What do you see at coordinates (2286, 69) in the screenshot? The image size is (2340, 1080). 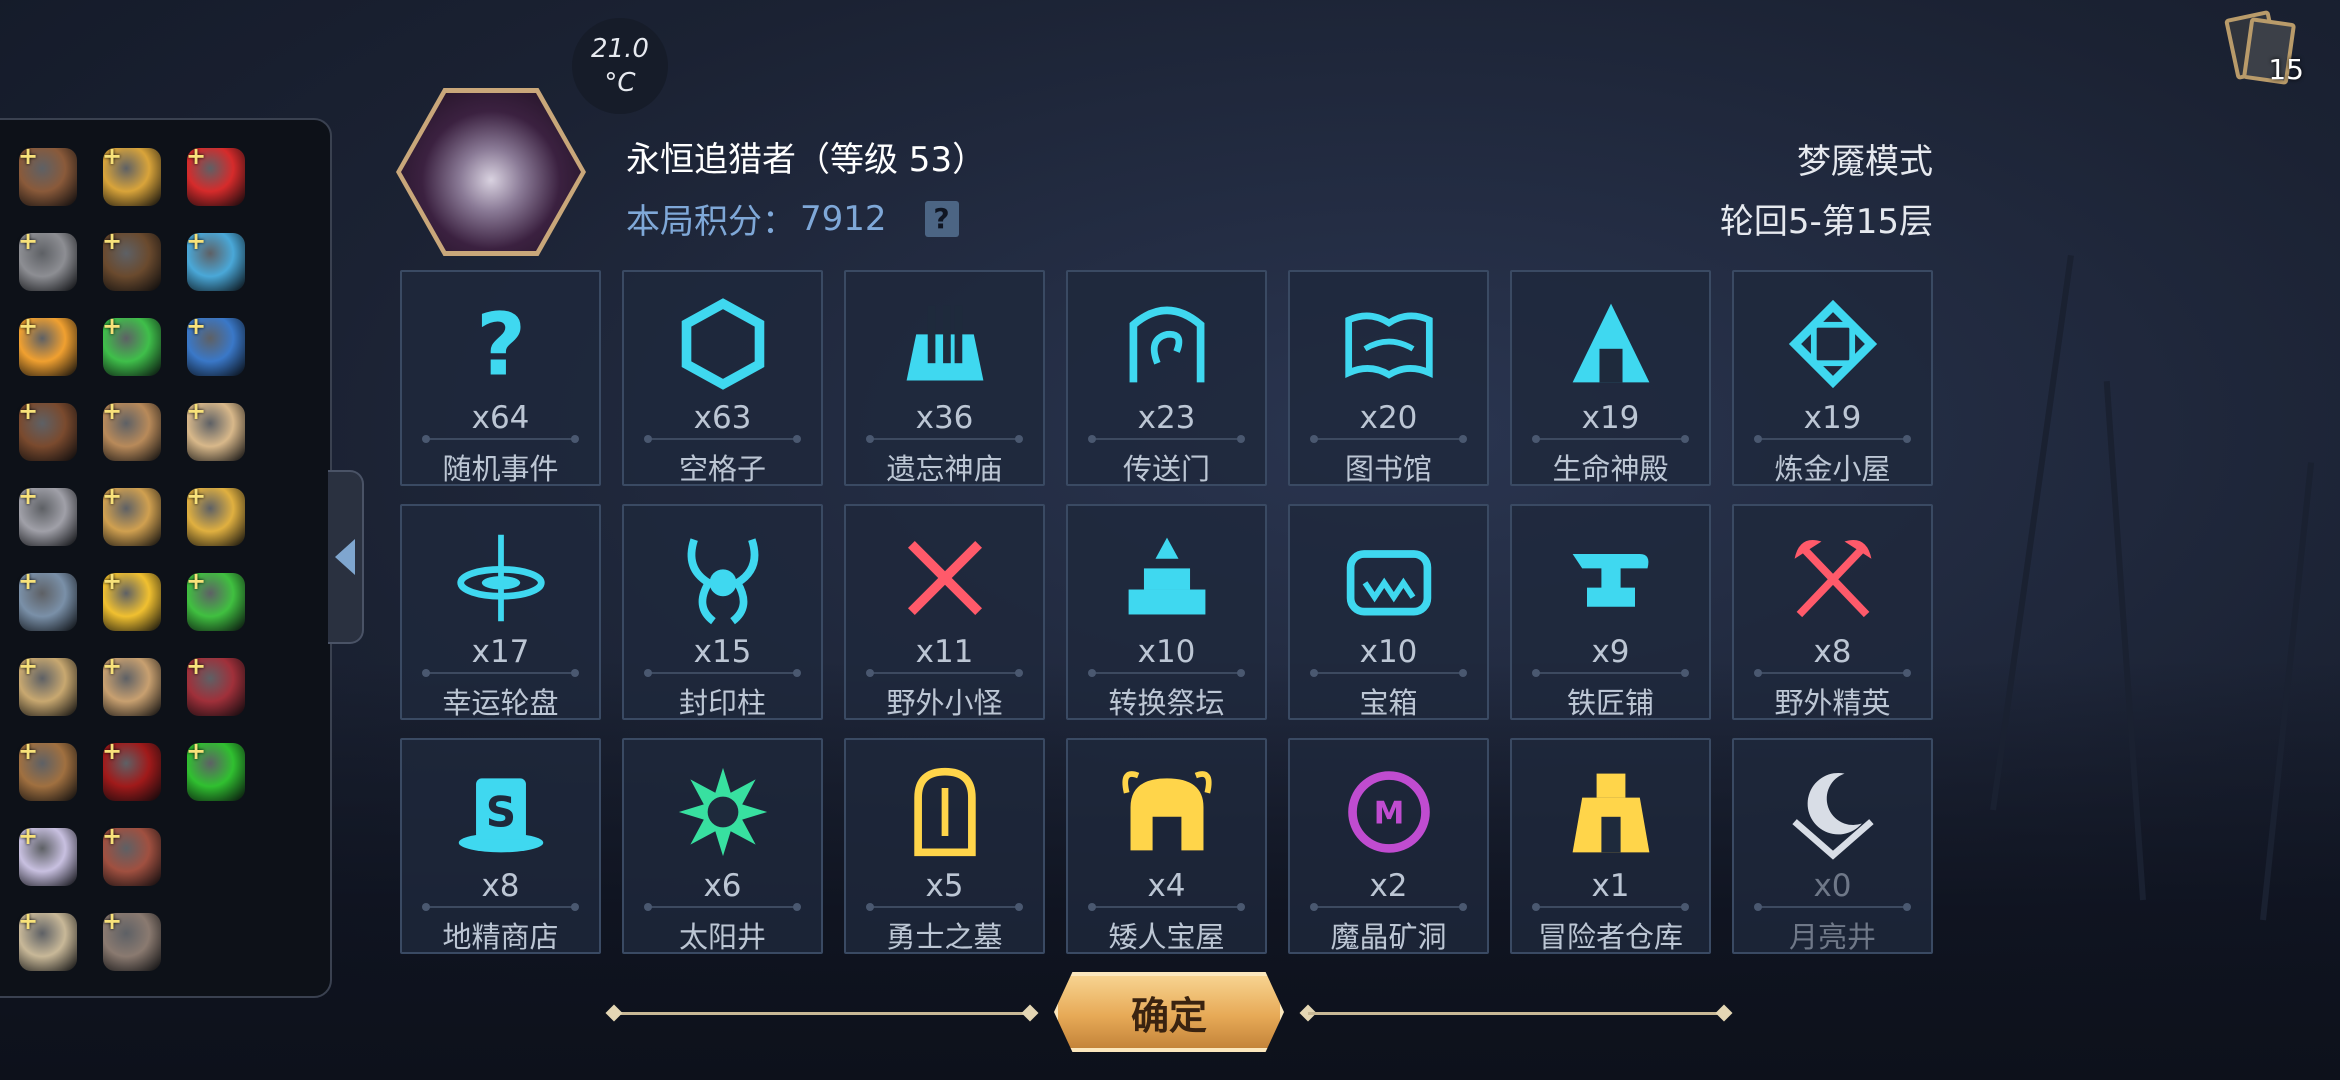 I see `card-count: 15` at bounding box center [2286, 69].